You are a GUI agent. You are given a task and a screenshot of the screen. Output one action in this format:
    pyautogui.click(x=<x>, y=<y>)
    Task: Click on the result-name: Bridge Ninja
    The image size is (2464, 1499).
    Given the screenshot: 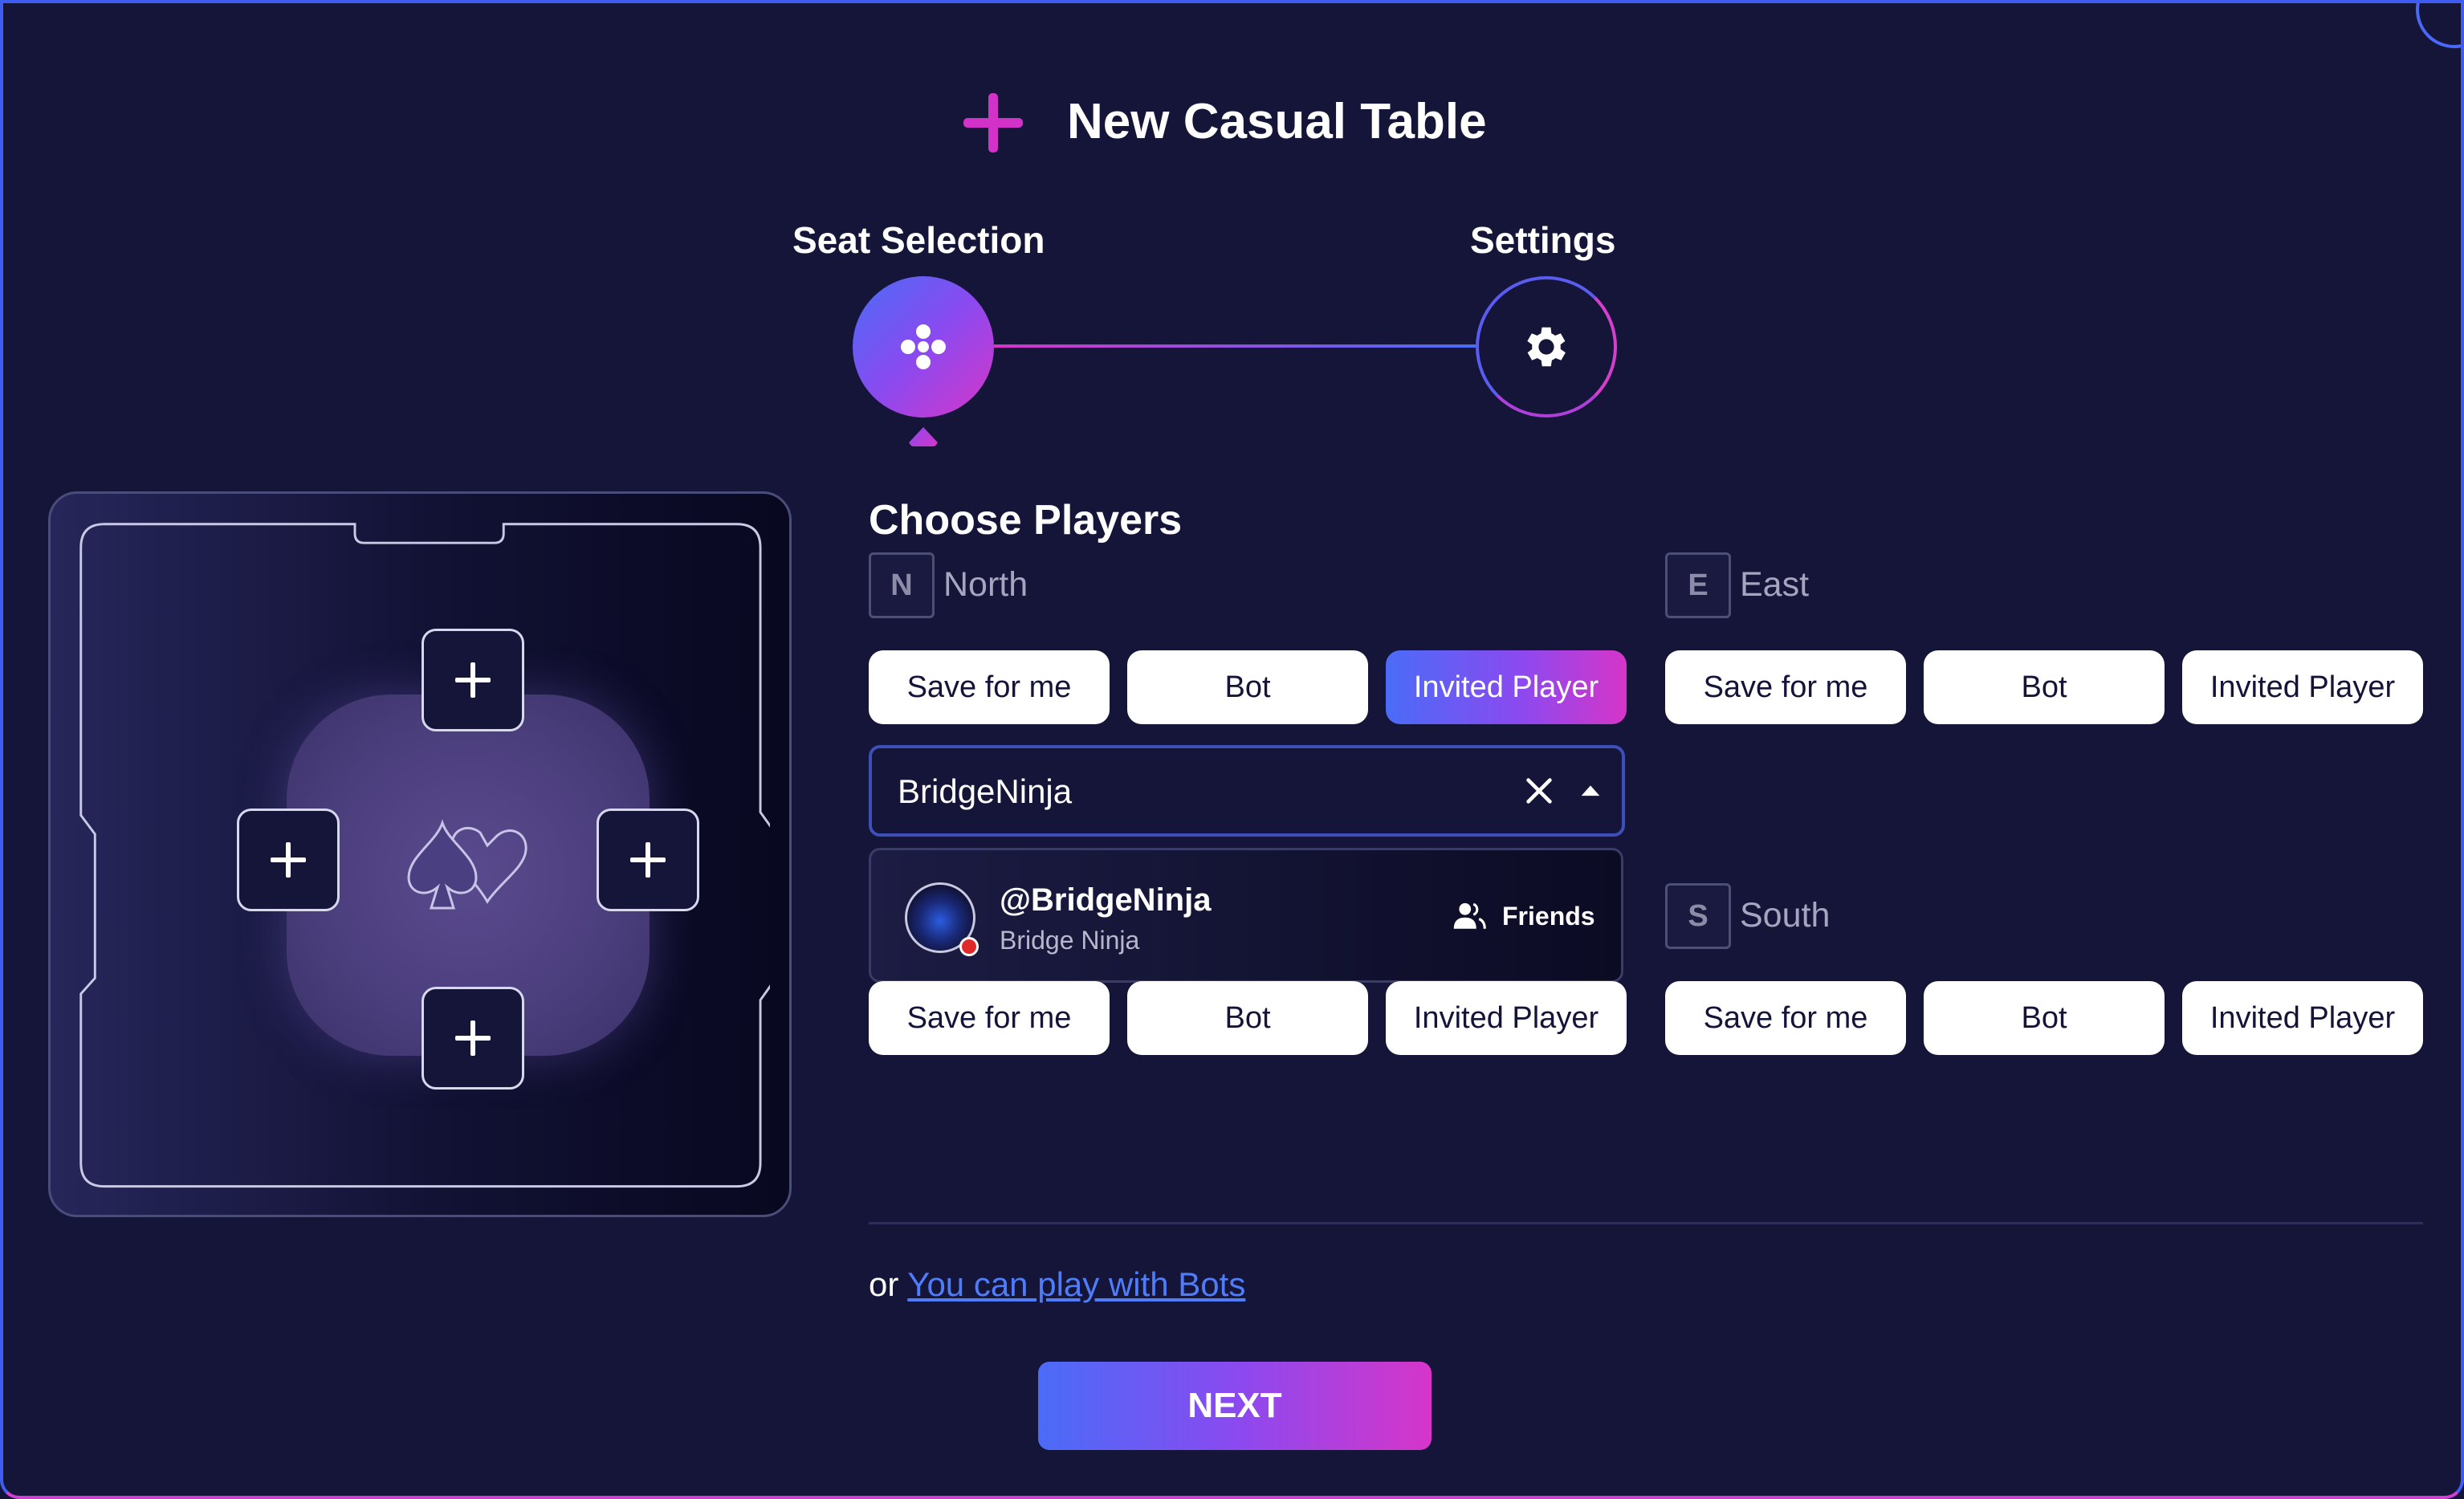 What is the action you would take?
    pyautogui.click(x=1070, y=940)
    